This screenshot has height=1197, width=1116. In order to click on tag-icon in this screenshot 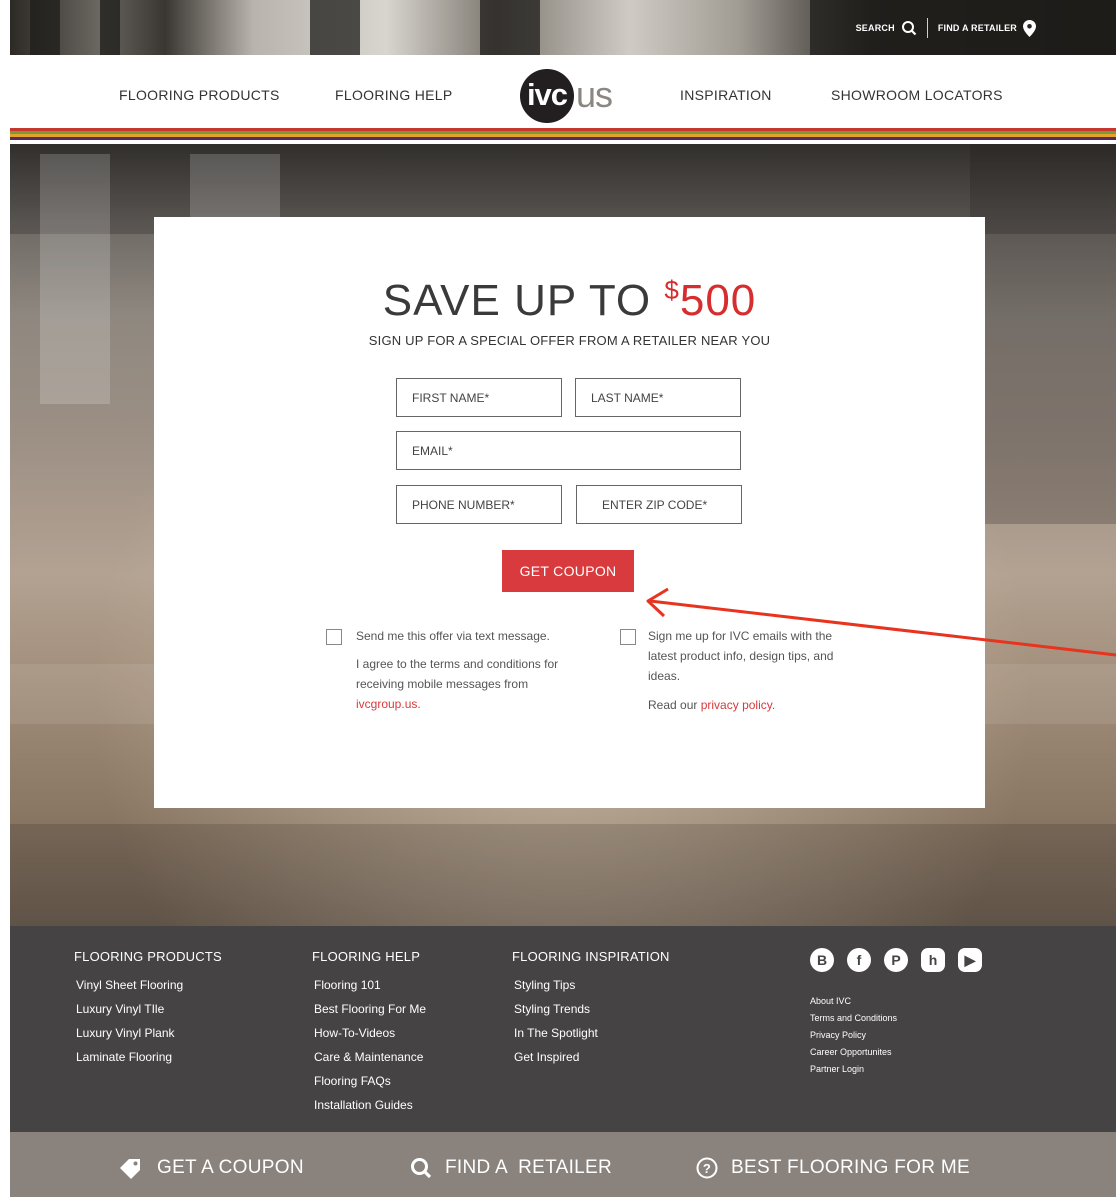, I will do `click(130, 1169)`.